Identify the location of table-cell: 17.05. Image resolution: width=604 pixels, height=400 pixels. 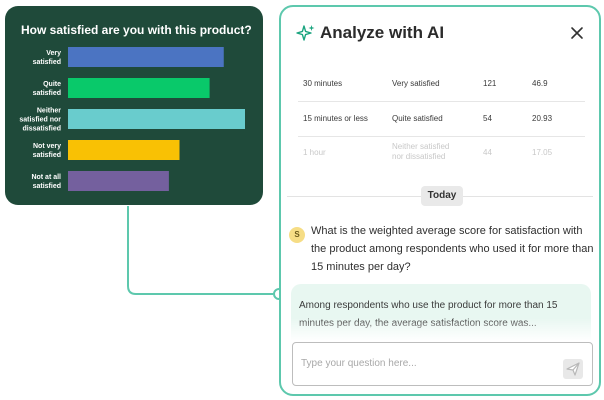
(542, 152).